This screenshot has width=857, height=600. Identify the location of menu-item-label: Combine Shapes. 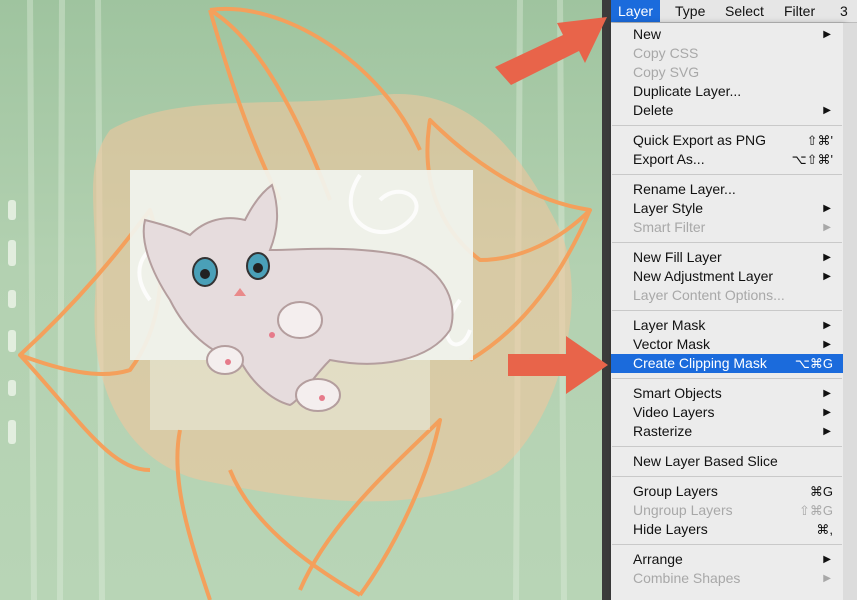
(687, 578).